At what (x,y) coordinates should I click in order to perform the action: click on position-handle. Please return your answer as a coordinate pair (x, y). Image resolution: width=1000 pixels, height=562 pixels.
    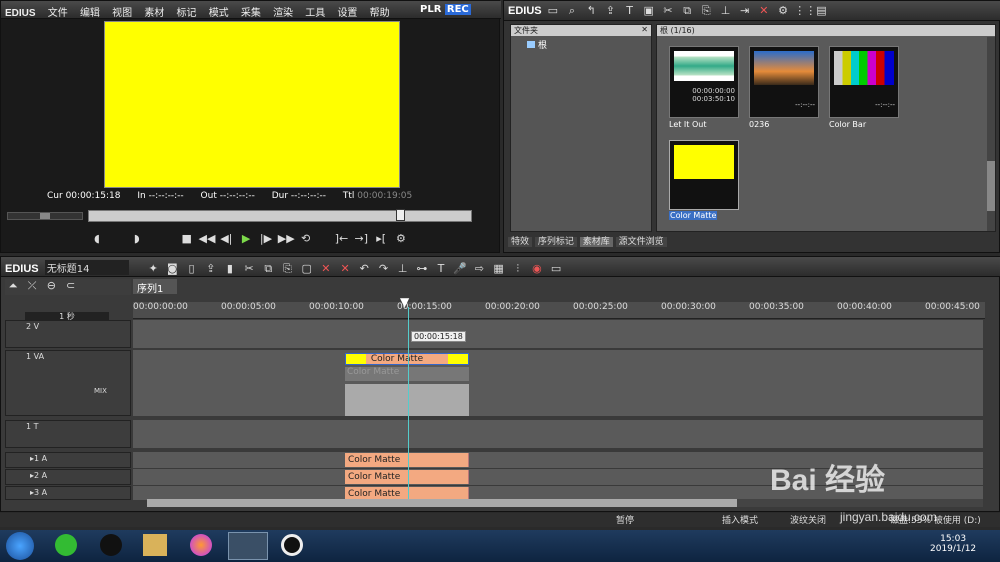
    Looking at the image, I should click on (400, 215).